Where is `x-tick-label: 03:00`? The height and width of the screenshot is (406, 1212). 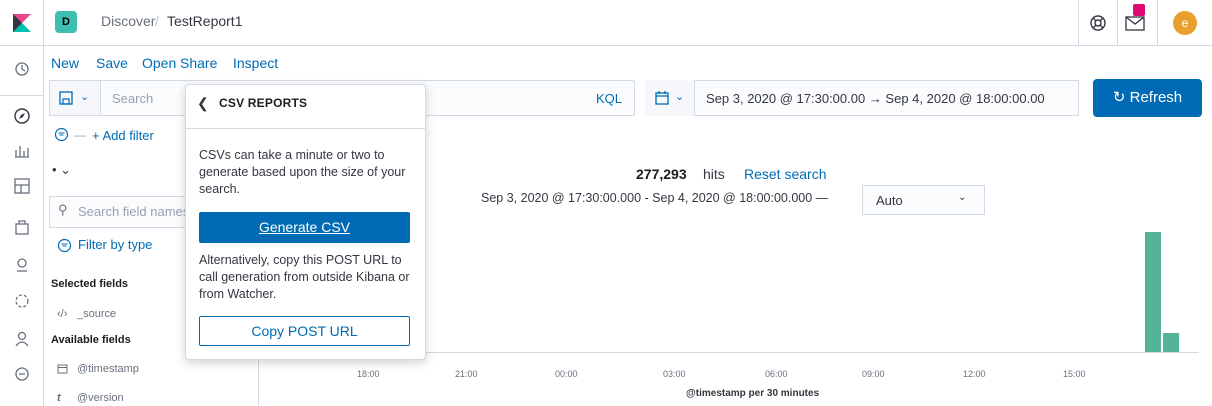
x-tick-label: 03:00 is located at coordinates (674, 374).